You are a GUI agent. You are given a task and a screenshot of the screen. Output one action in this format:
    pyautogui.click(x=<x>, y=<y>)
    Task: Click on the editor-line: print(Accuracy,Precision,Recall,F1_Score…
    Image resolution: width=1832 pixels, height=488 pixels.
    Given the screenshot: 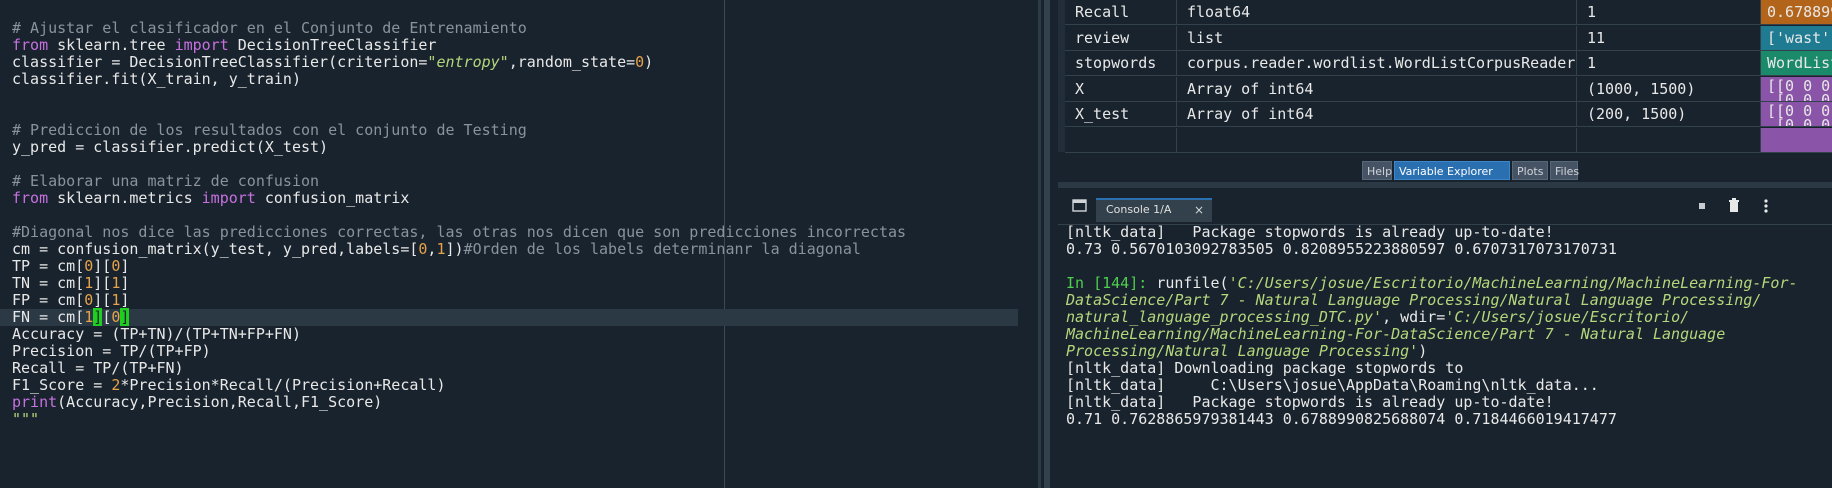 What is the action you would take?
    pyautogui.click(x=509, y=402)
    